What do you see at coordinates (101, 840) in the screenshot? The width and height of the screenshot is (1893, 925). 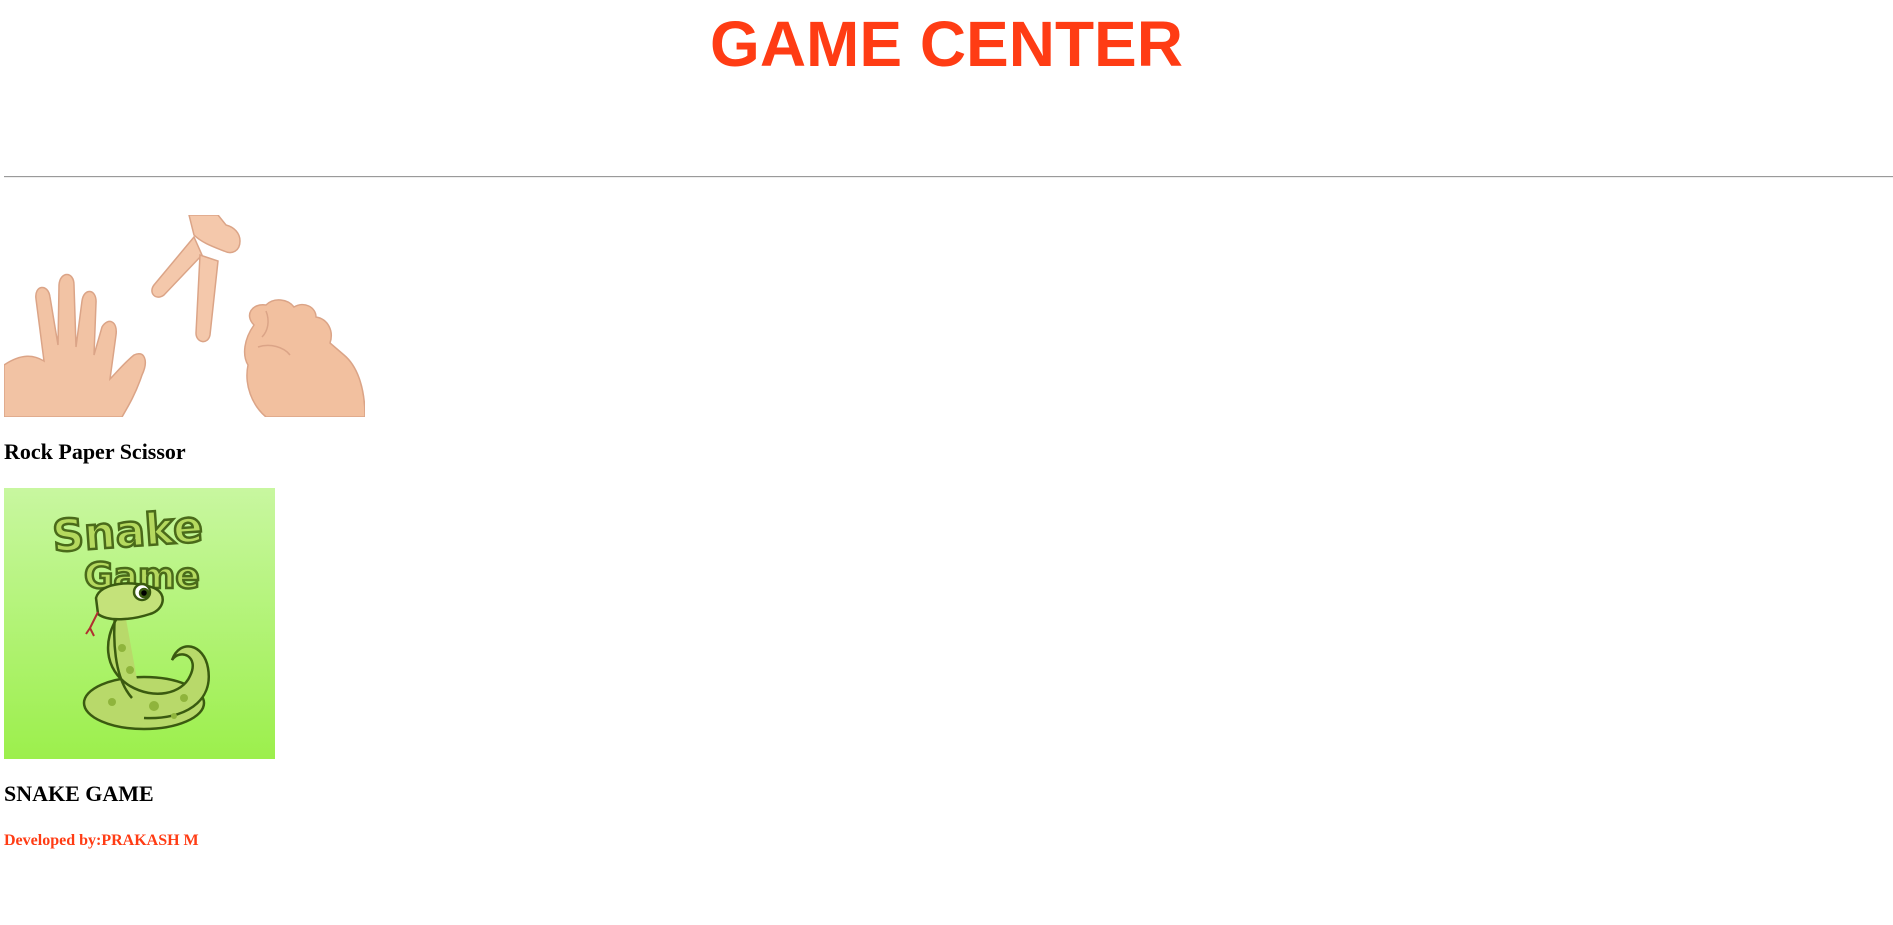 I see `developer-credit: Developed by:PRAKASH M` at bounding box center [101, 840].